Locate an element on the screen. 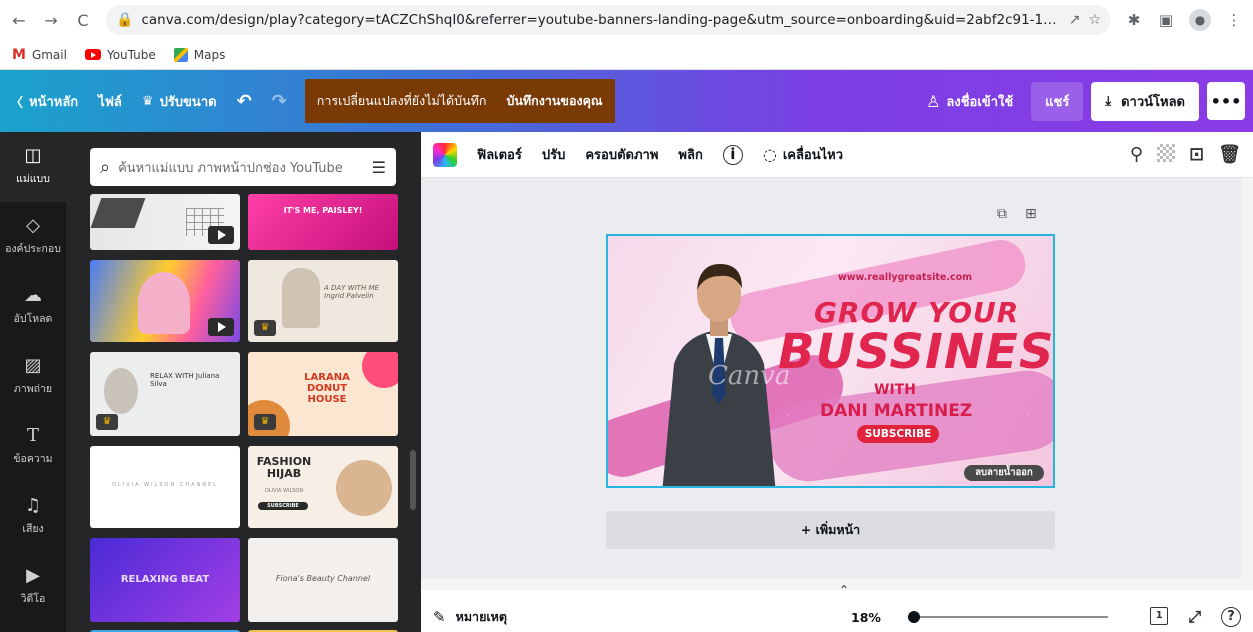  save-work-link: บันทึกงานของคุณ is located at coordinates (554, 101).